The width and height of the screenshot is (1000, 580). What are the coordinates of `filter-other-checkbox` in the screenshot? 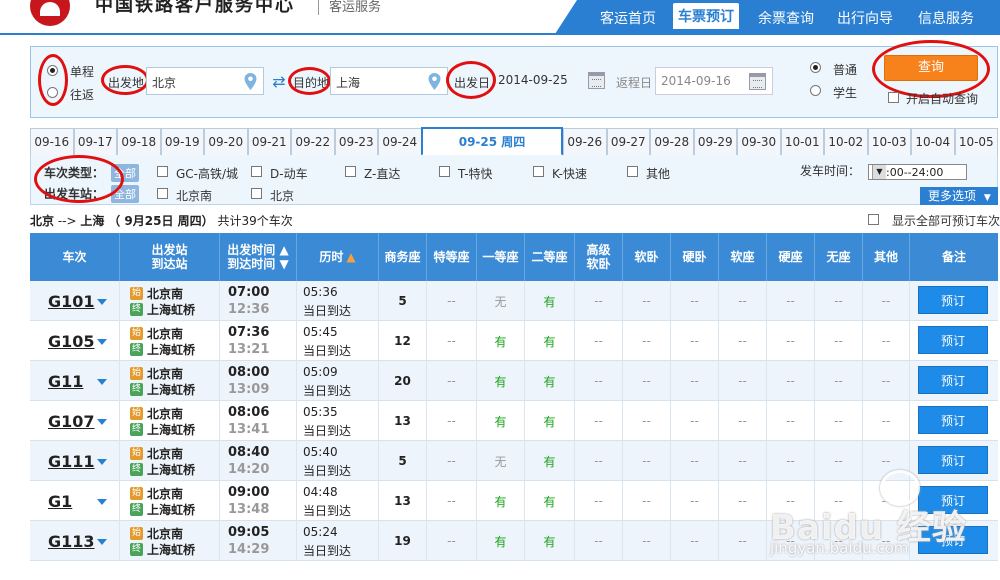 It's located at (632, 171).